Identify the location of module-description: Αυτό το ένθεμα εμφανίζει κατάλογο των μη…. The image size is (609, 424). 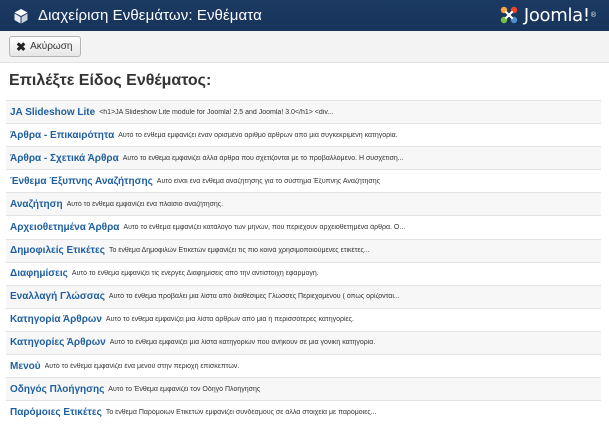
(264, 228).